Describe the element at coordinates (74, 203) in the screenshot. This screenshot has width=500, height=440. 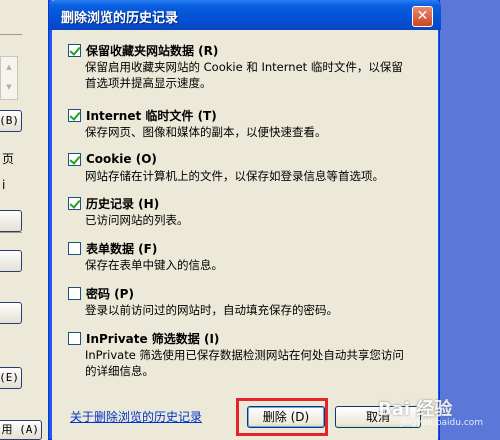
I see `checkbox-history` at that location.